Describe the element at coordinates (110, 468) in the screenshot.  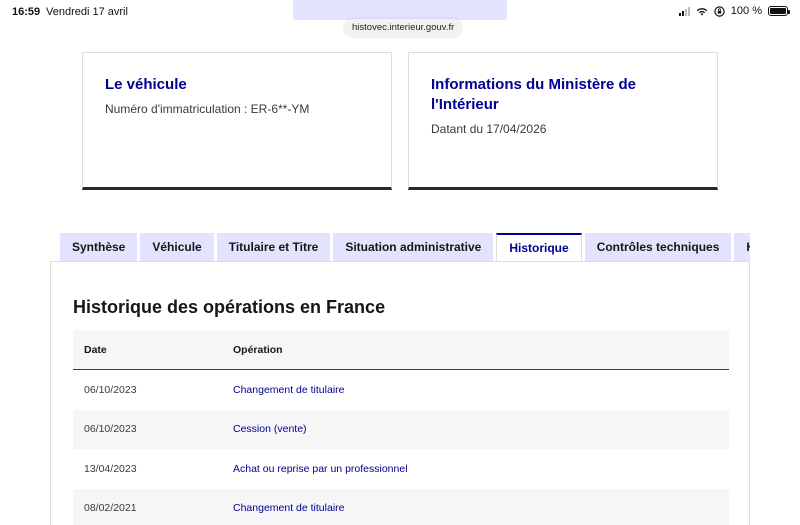
I see `row-date: 13/04/2023` at that location.